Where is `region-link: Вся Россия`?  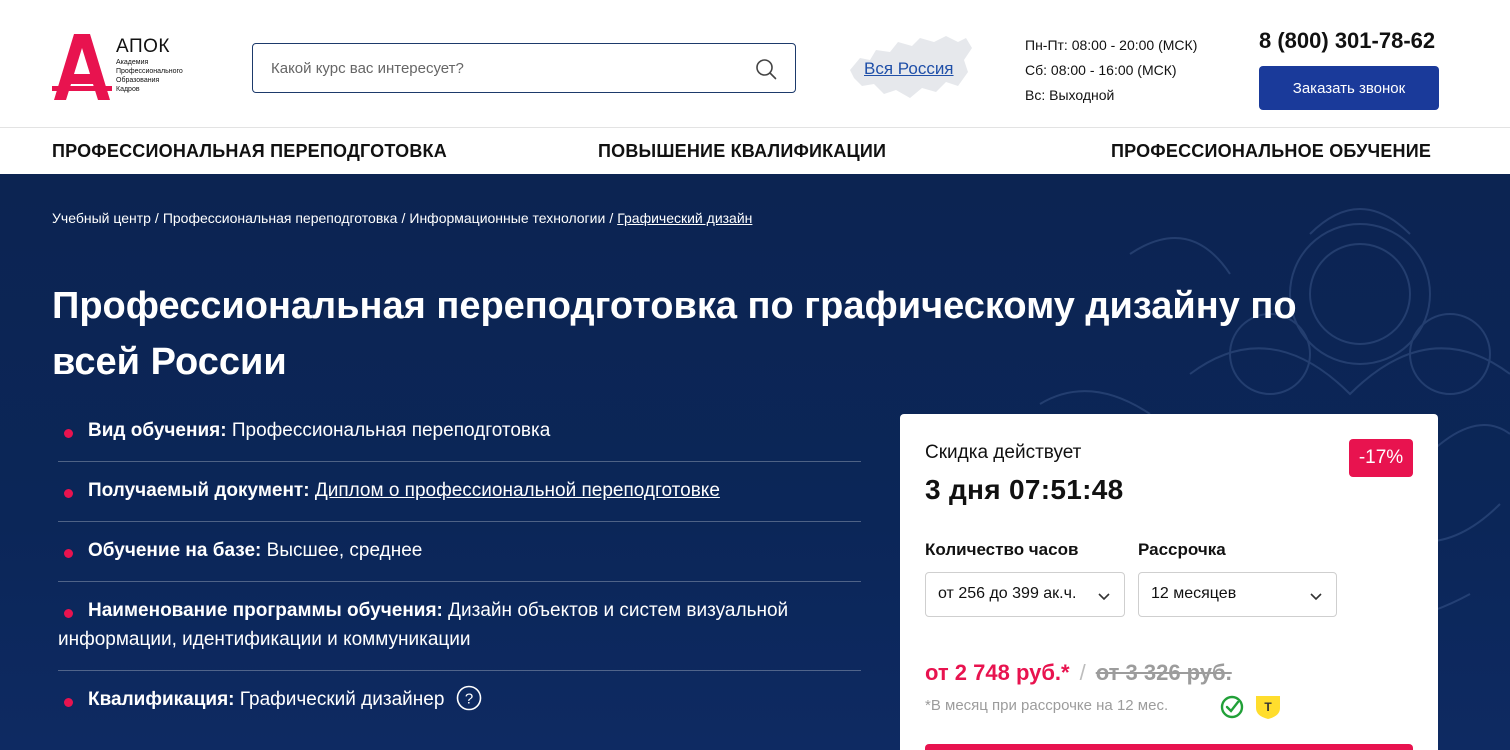 region-link: Вся Россия is located at coordinates (909, 69).